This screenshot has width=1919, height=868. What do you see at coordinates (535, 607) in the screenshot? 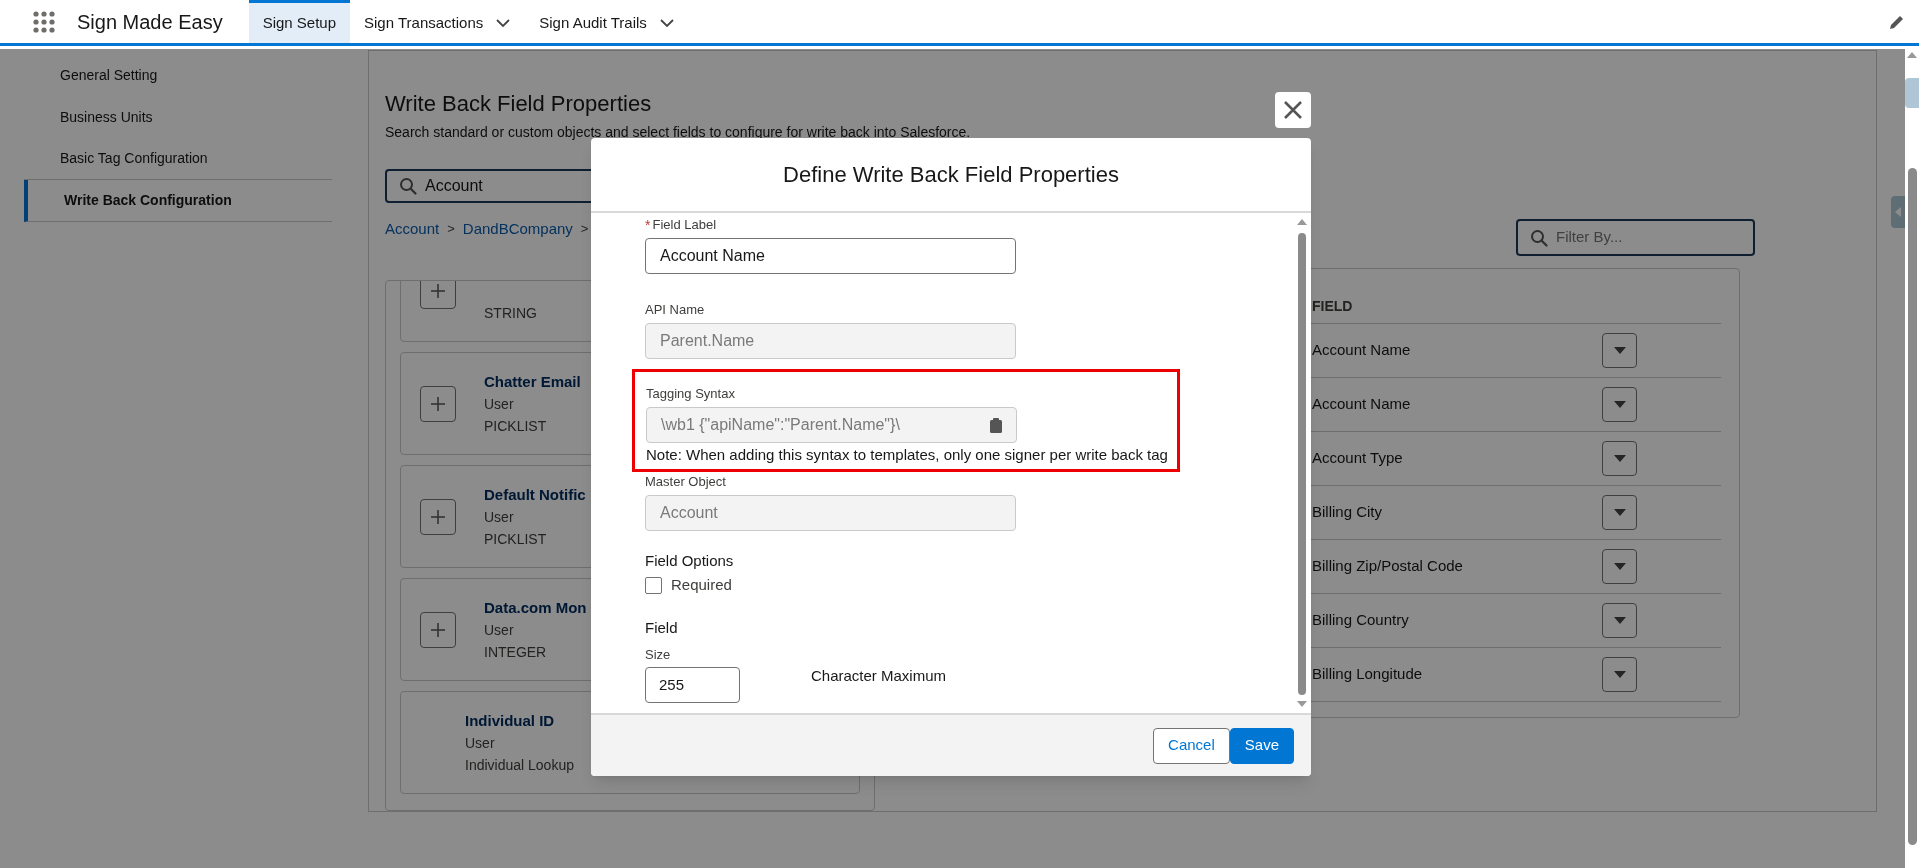
I see `field-name: Data.com Mon` at bounding box center [535, 607].